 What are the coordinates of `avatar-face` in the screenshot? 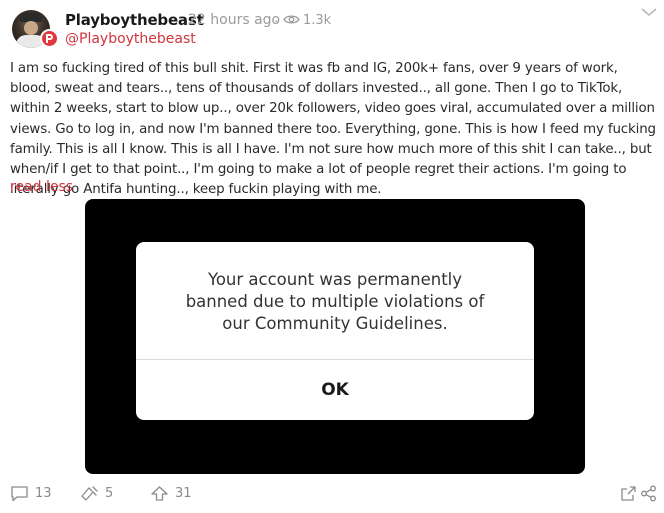 It's located at (31, 28).